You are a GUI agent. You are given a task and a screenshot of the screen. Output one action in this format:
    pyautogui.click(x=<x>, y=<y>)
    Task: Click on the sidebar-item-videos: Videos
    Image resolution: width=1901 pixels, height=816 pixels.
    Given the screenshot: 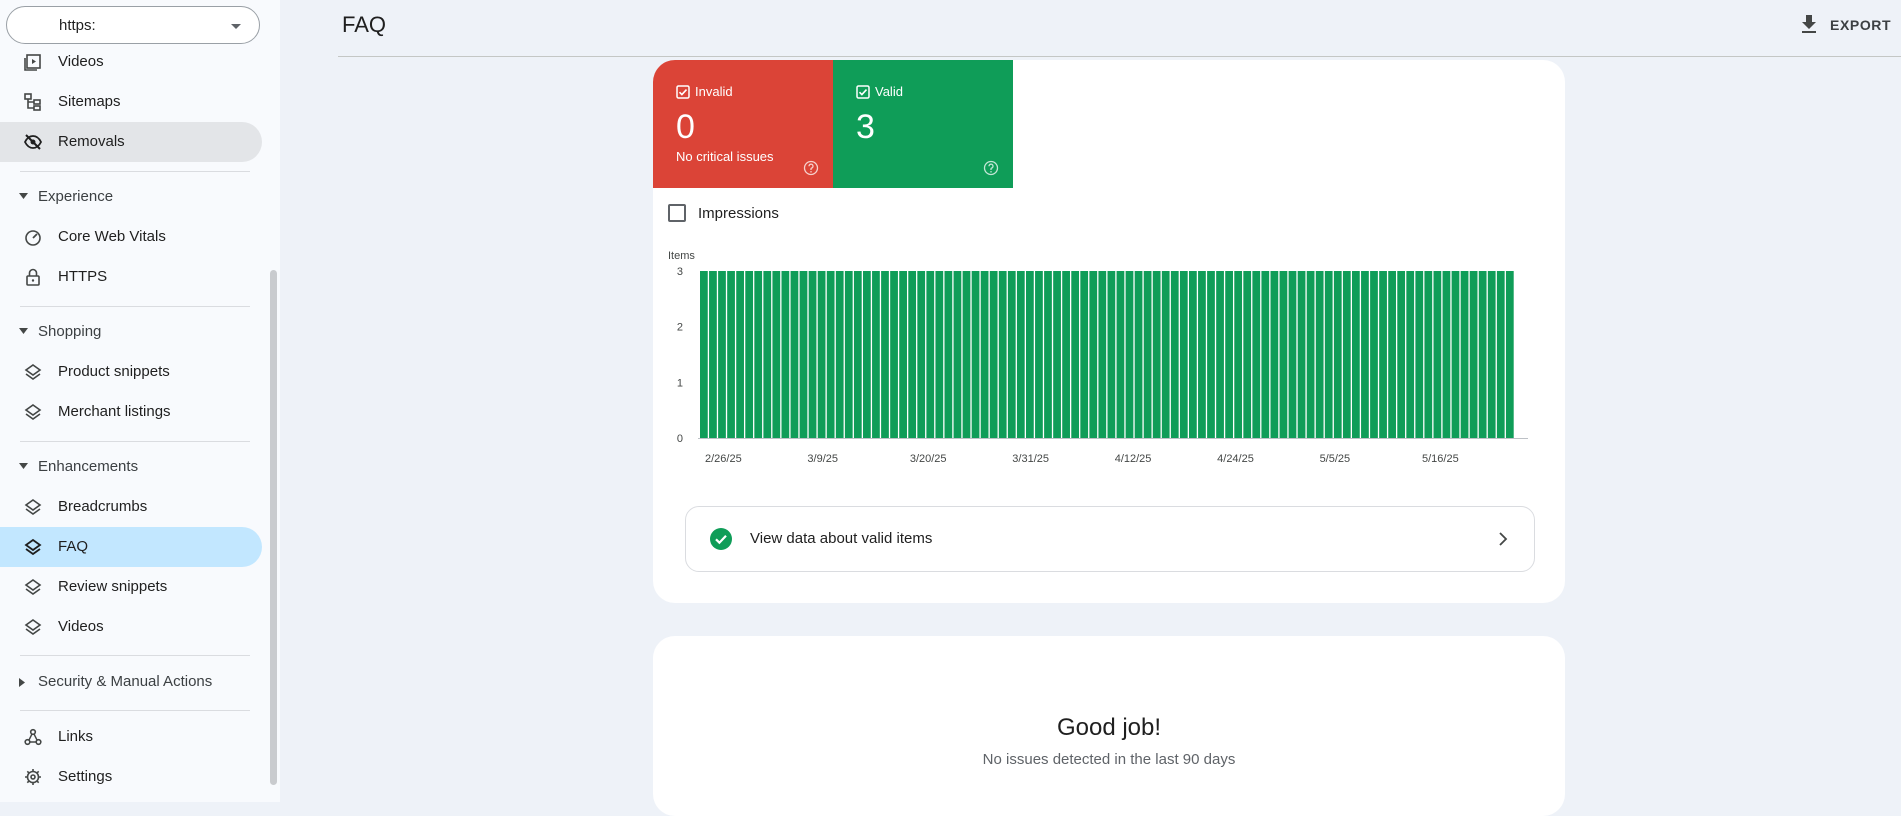 What is the action you would take?
    pyautogui.click(x=131, y=62)
    